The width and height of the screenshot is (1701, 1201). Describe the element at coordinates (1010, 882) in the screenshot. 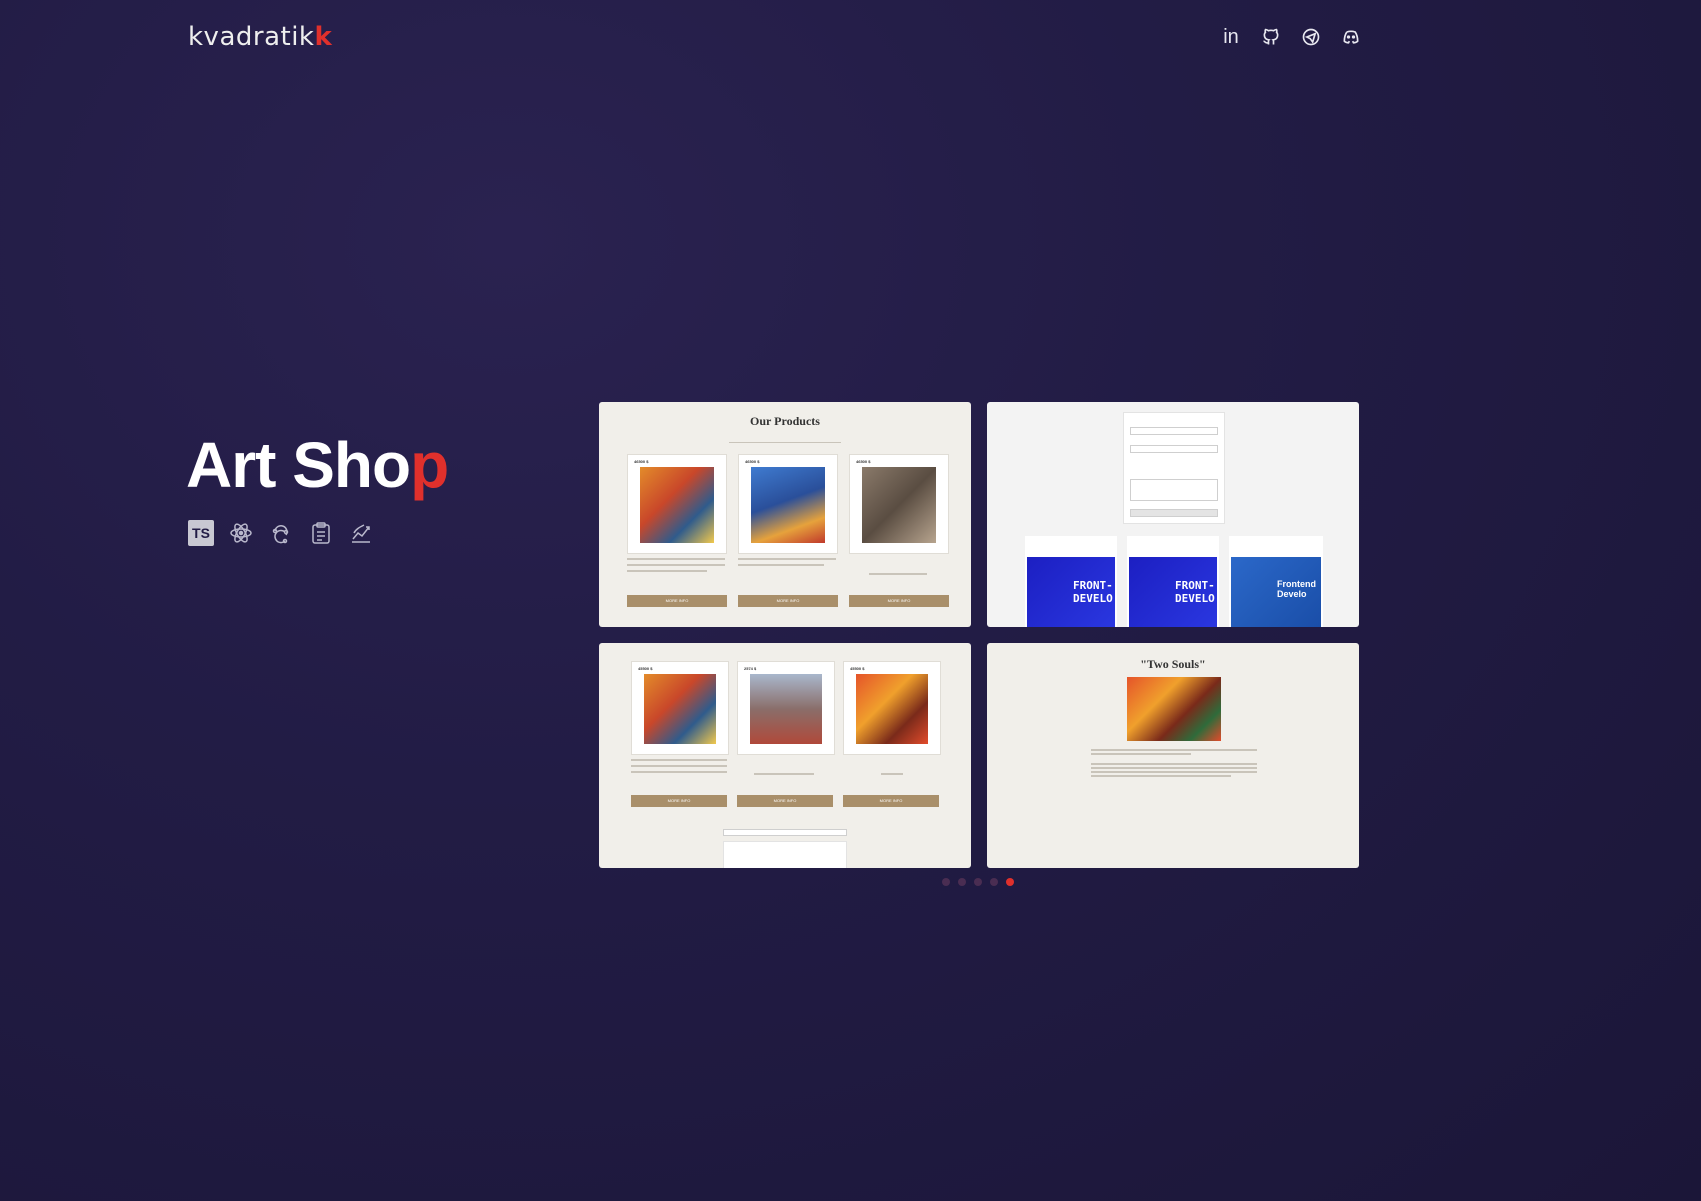

I see `carousel-dot-active` at that location.